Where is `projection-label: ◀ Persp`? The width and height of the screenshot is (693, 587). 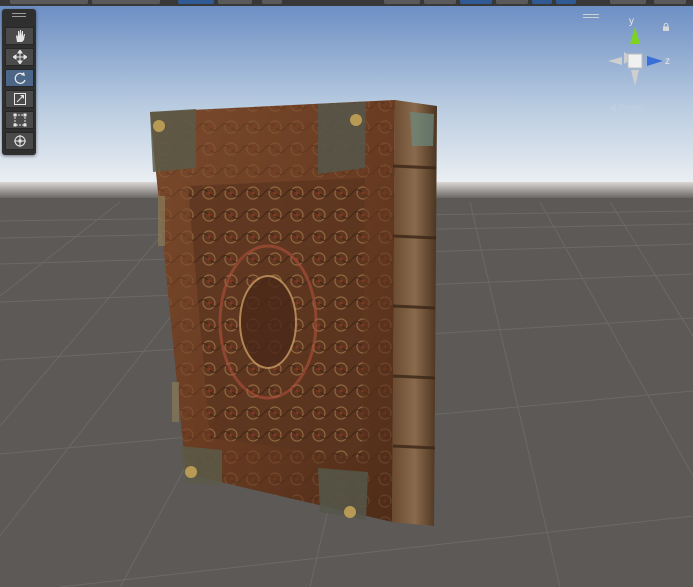
projection-label: ◀ Persp is located at coordinates (626, 108).